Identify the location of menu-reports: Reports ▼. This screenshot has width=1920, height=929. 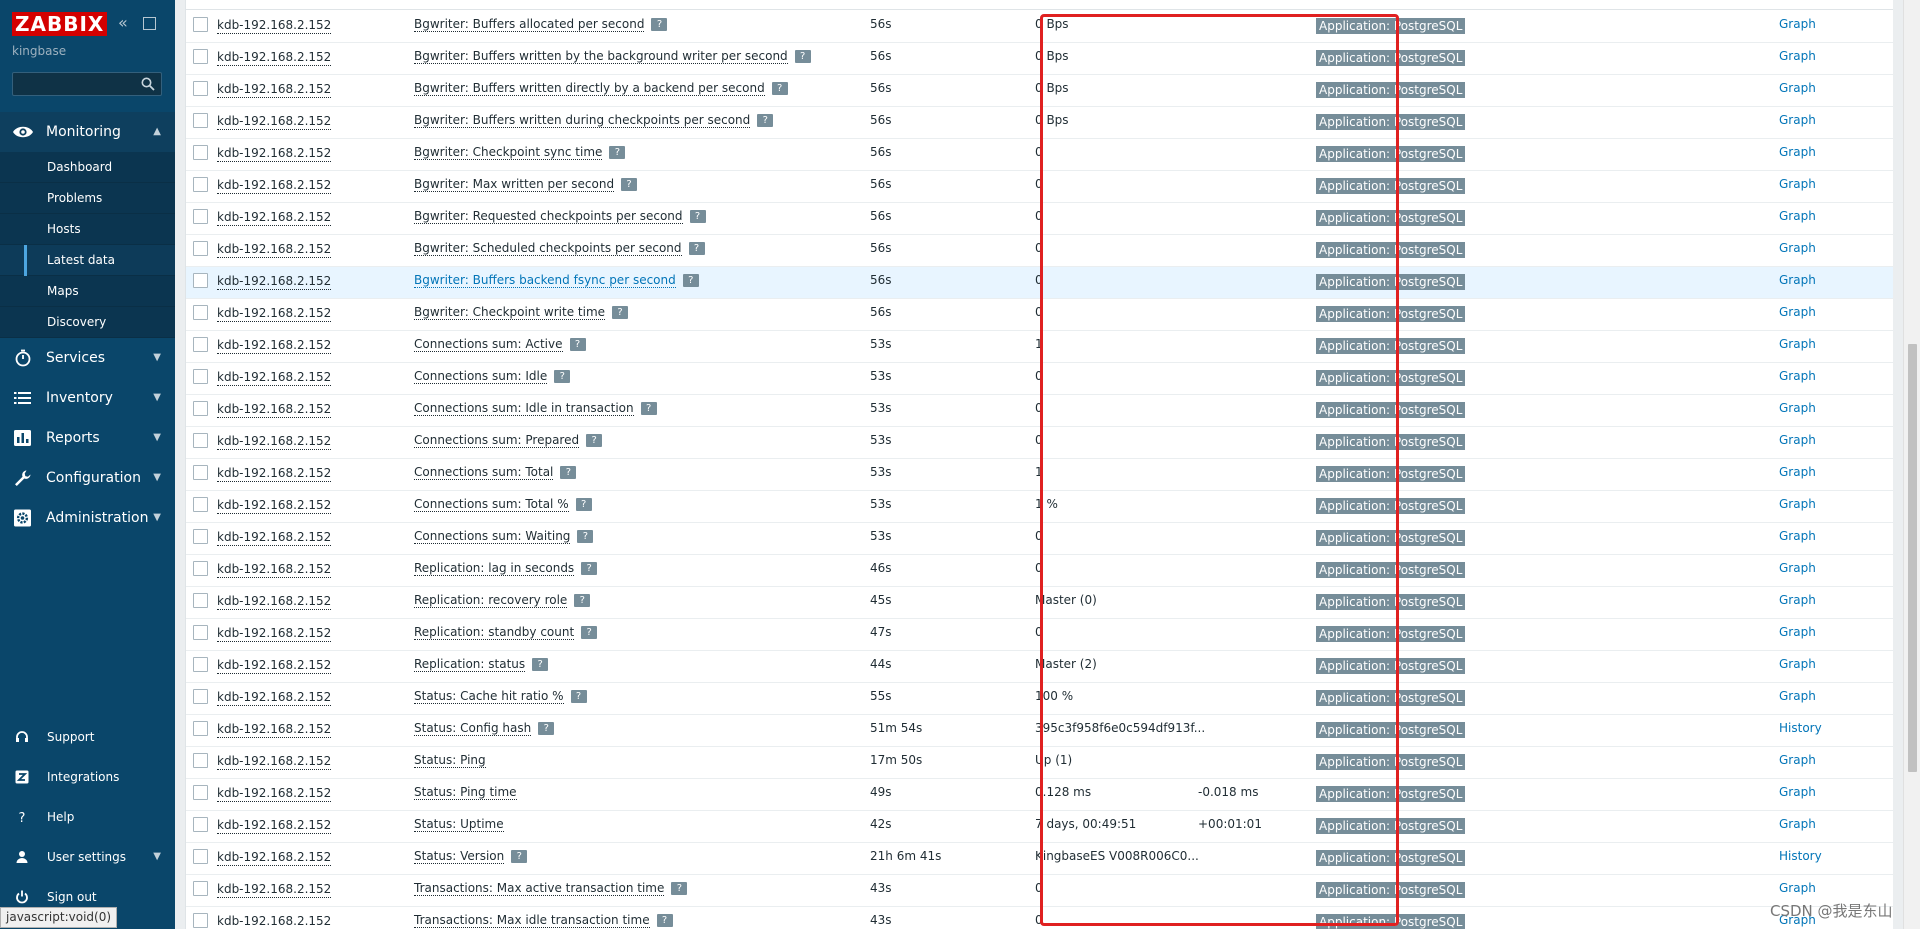
(87, 438).